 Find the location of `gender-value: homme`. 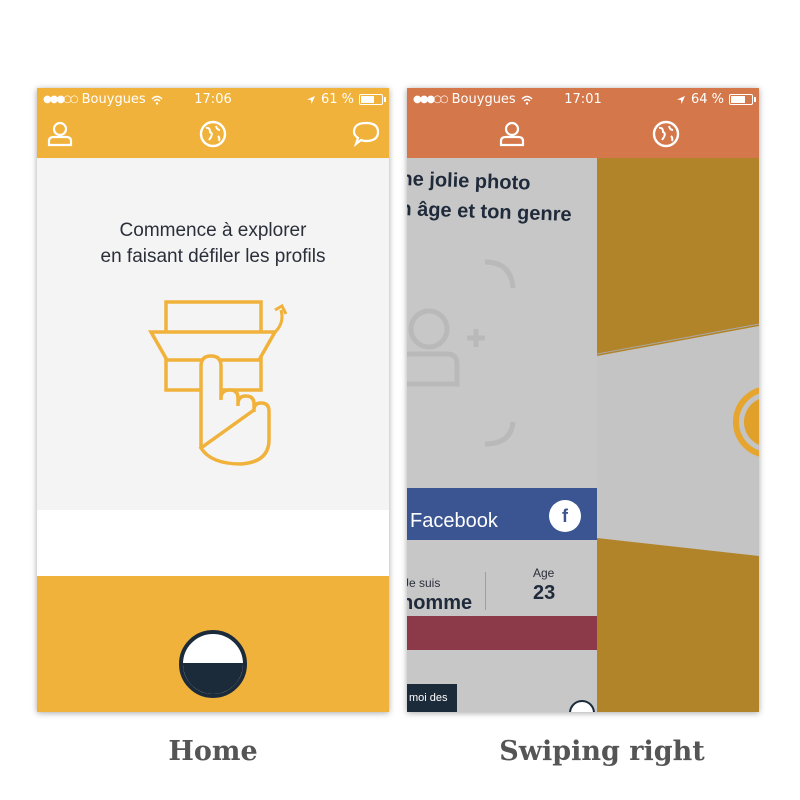

gender-value: homme is located at coordinates (439, 603).